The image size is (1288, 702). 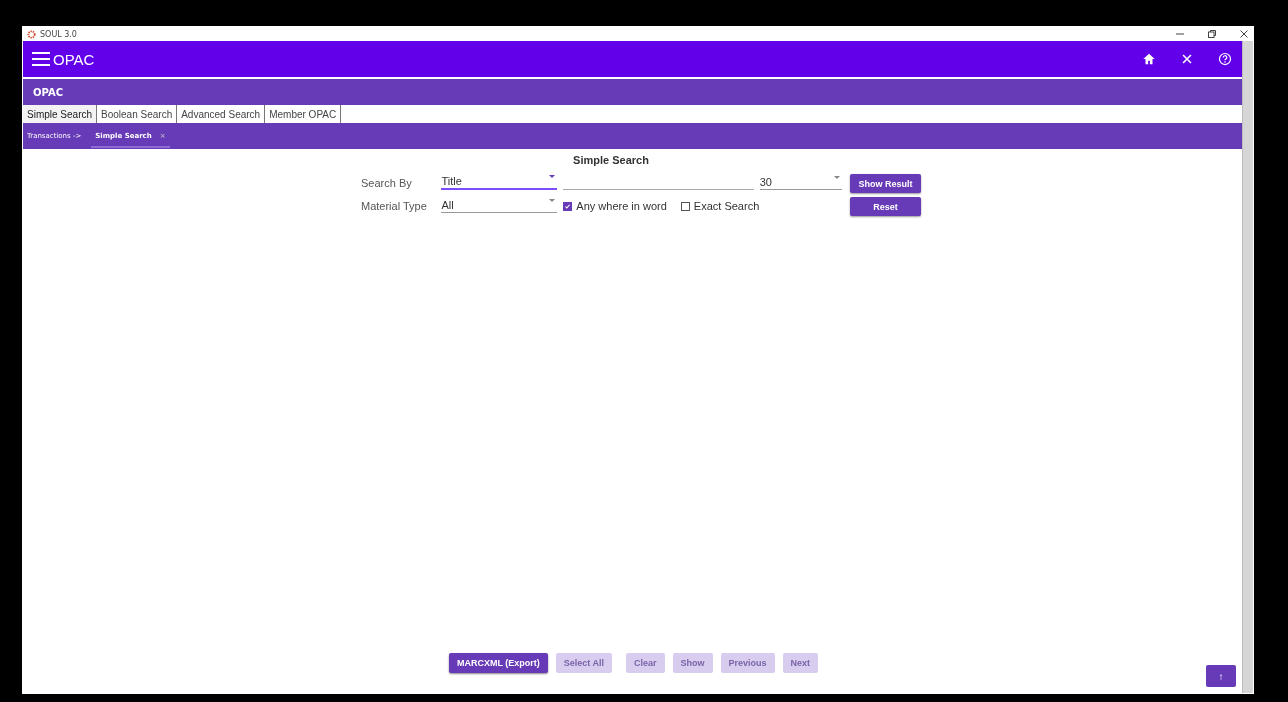 I want to click on scroll-top-button: ↑, so click(x=1221, y=676).